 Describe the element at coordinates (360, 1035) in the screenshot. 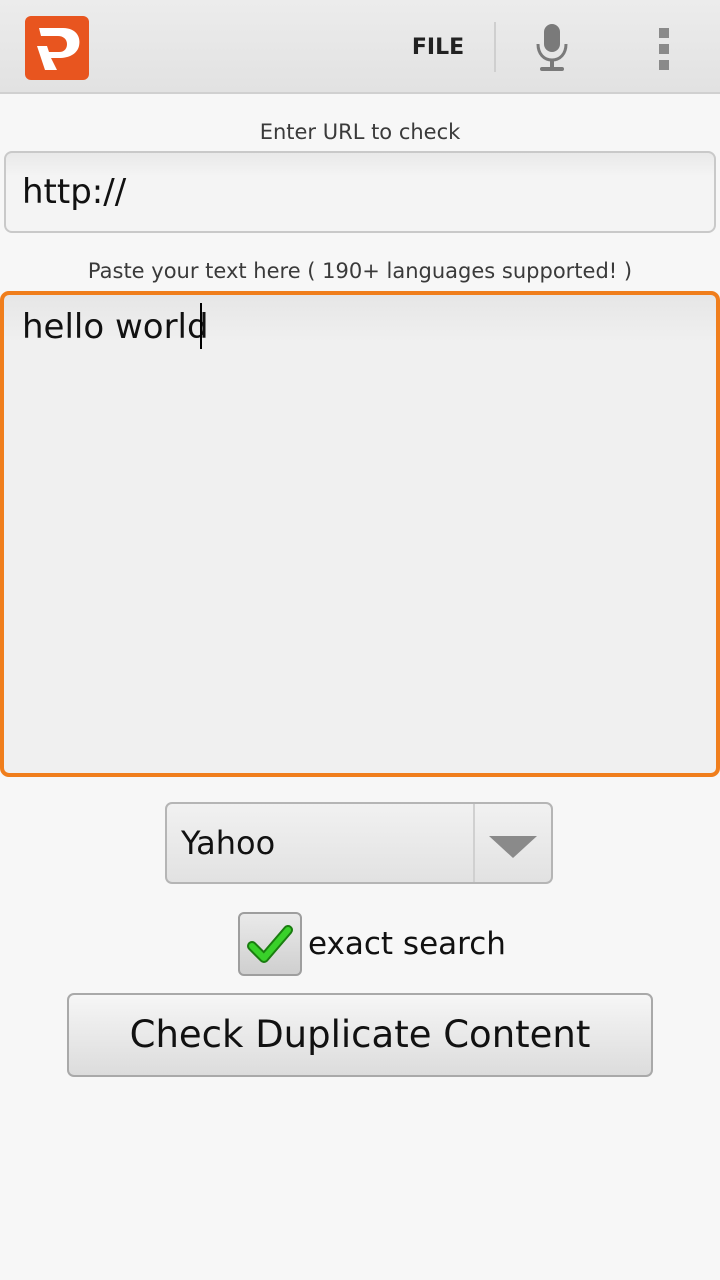

I see `check-duplicate-content-button: Check Duplicate Content` at that location.